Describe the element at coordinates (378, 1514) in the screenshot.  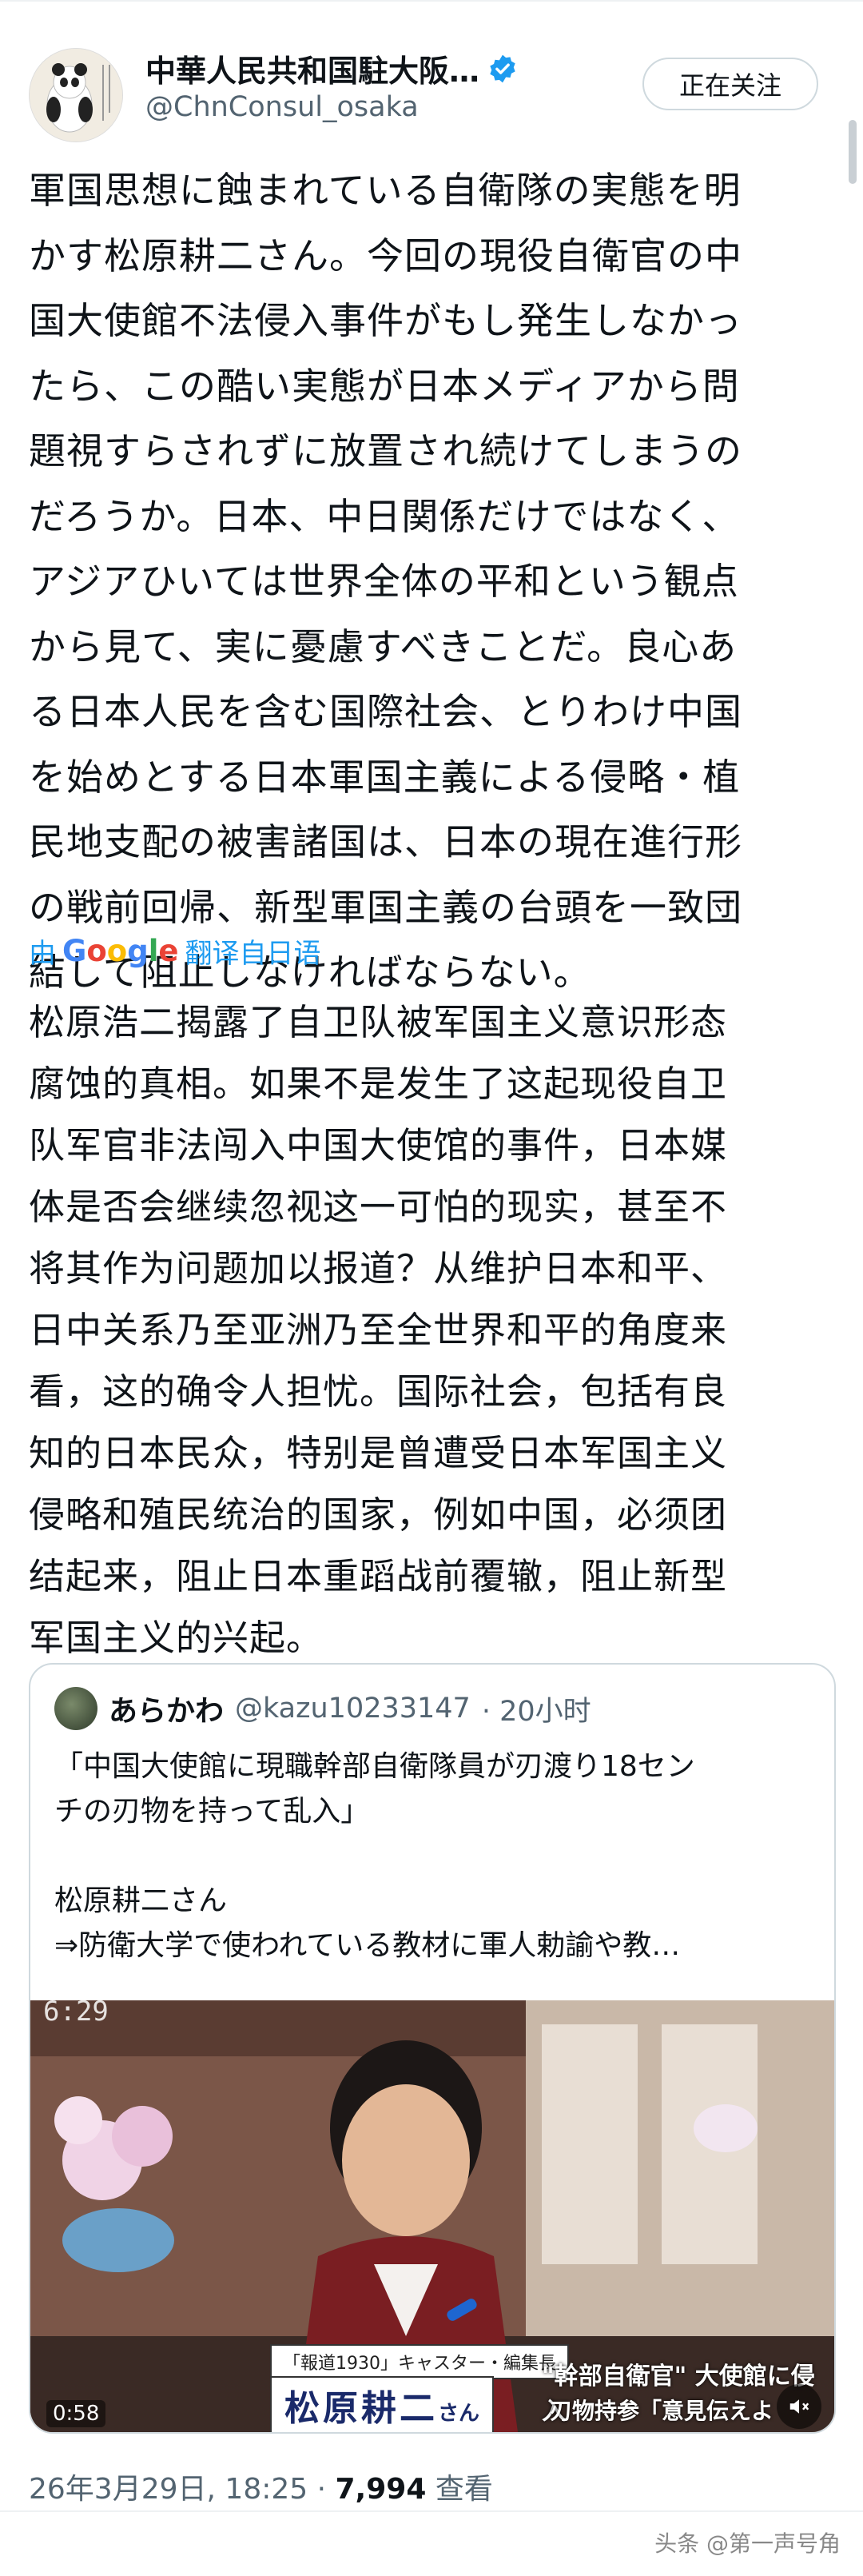
I see `translated-line: 侵略和殖民统治的国家，例如中国，必须团` at that location.